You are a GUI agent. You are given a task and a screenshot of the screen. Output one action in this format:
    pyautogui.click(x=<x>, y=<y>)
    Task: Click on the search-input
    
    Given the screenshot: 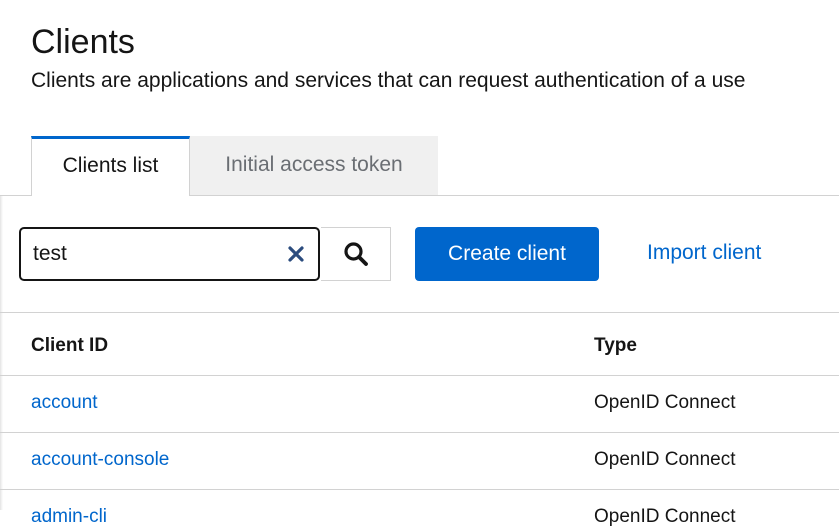 What is the action you would take?
    pyautogui.click(x=153, y=254)
    